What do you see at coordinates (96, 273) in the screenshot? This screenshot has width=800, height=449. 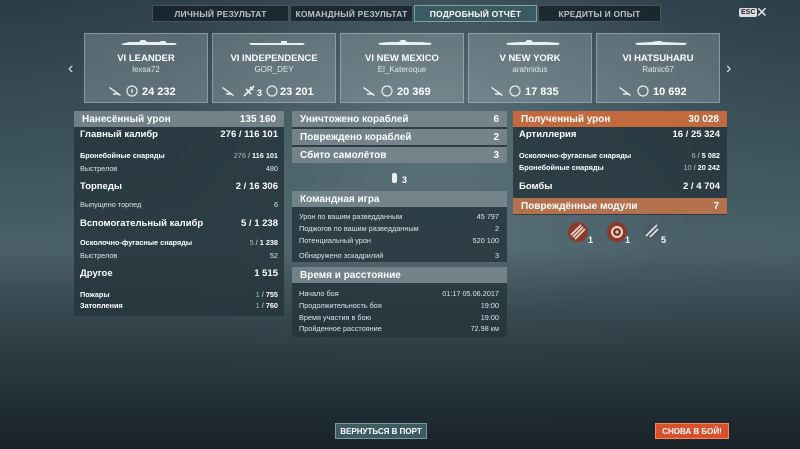 I see `other-label: Другое` at bounding box center [96, 273].